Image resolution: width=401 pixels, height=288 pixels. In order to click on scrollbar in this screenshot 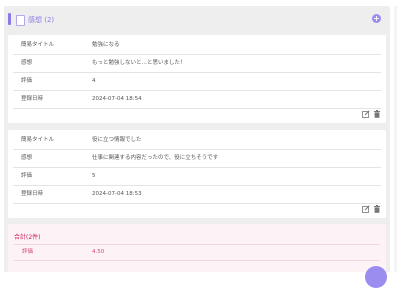, I will do `click(395, 139)`.